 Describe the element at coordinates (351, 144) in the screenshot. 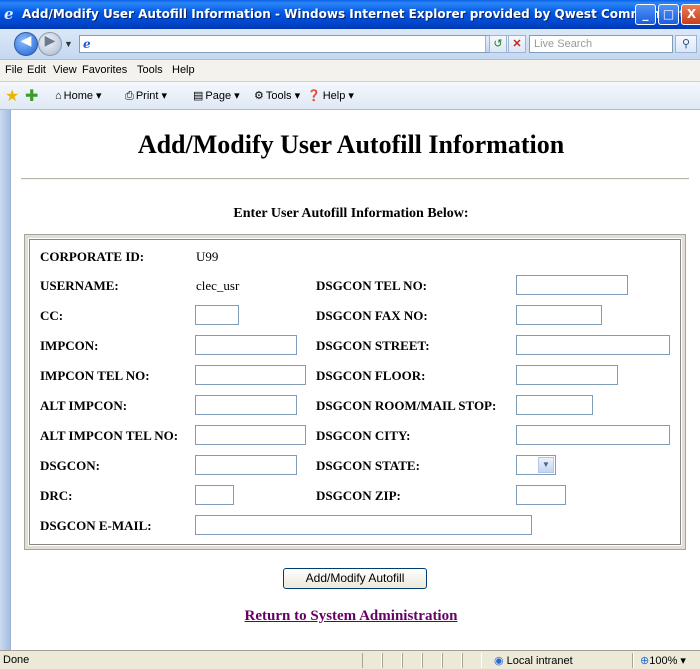

I see `page-title: Add/Modify User Autofill Information` at that location.